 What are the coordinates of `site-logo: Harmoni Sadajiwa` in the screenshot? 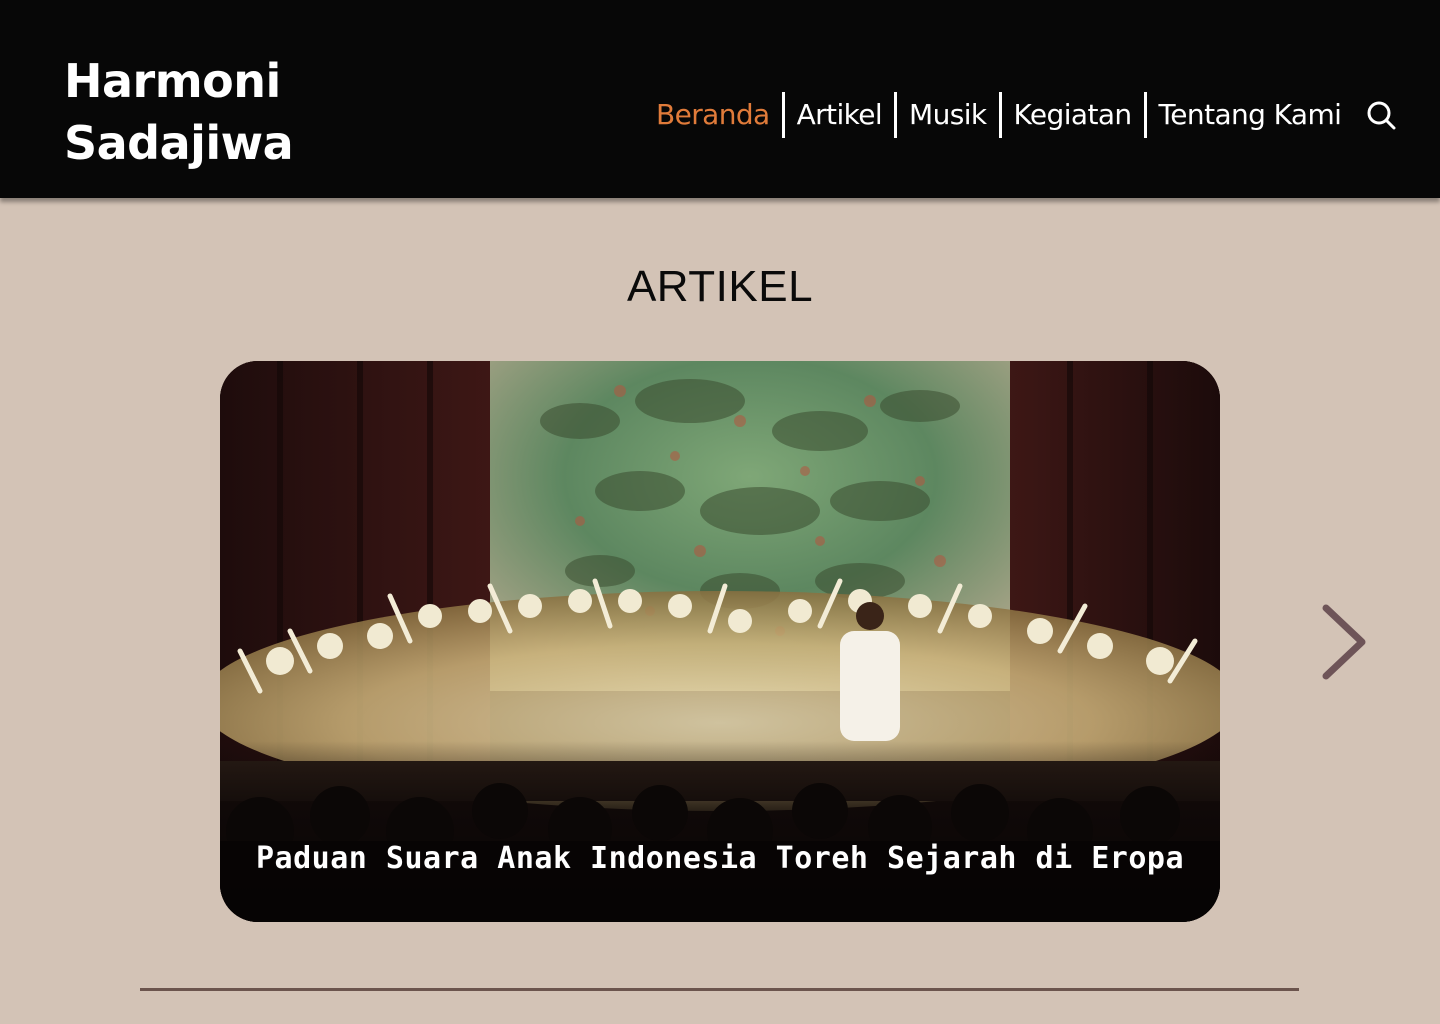 It's located at (179, 112).